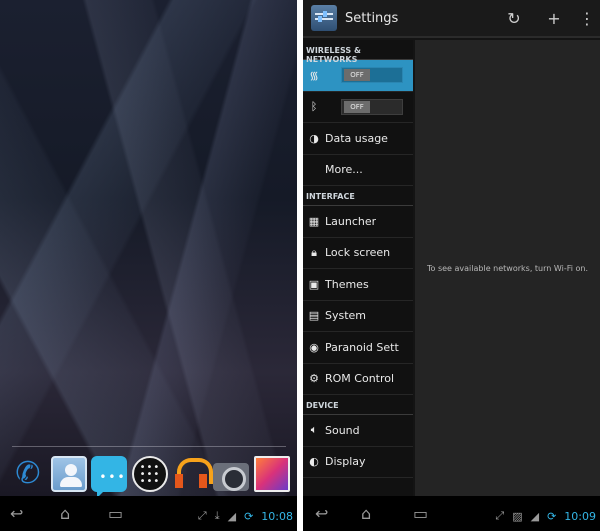 This screenshot has width=600, height=531. I want to click on rom-control-label: ROM Control, so click(360, 379).